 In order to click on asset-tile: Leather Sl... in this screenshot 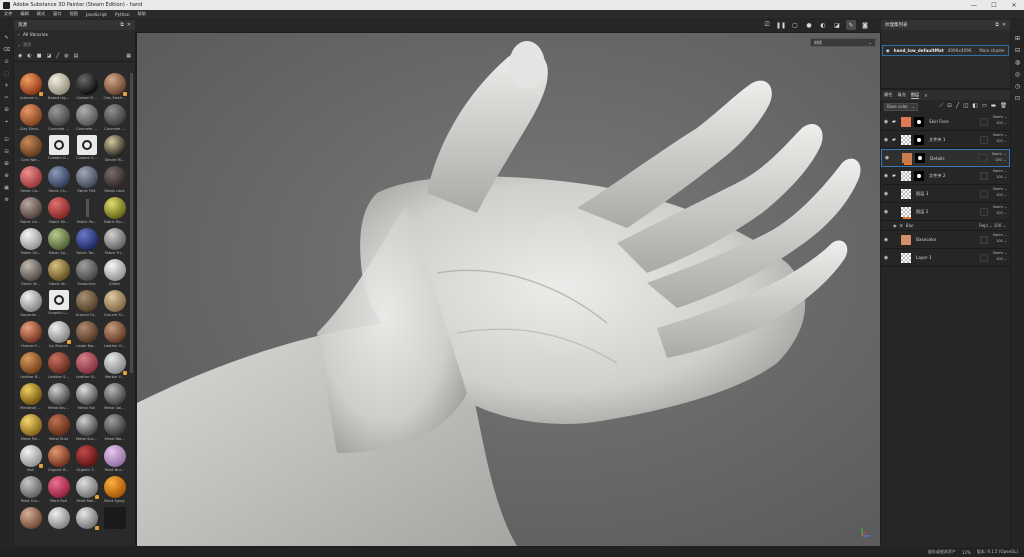, I will do `click(86, 367)`.